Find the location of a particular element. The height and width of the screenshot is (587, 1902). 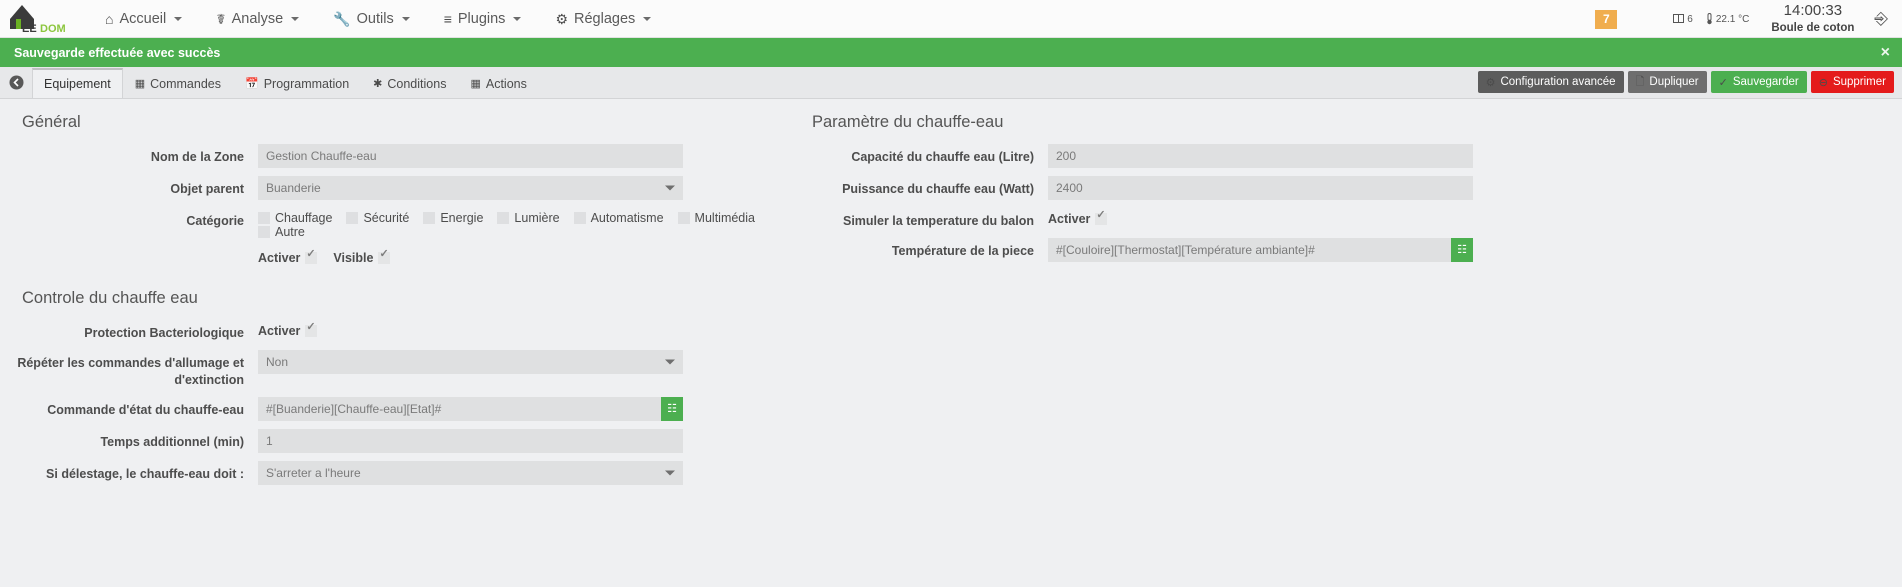

delete-button: ⊖ Supprimer is located at coordinates (1852, 82).